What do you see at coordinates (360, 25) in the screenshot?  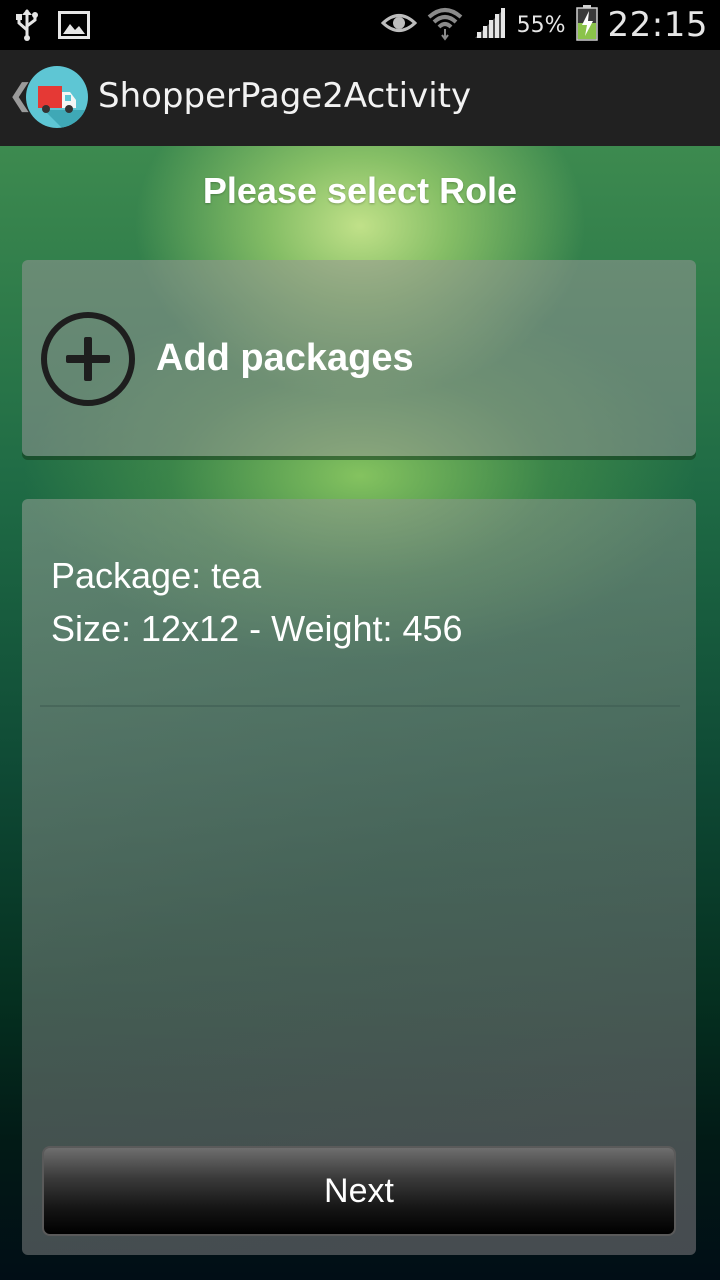 I see `status-bar: 55% 22:15` at bounding box center [360, 25].